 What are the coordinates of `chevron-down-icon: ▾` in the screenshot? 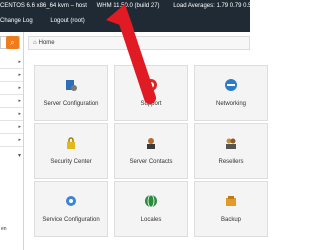 It's located at (19, 155).